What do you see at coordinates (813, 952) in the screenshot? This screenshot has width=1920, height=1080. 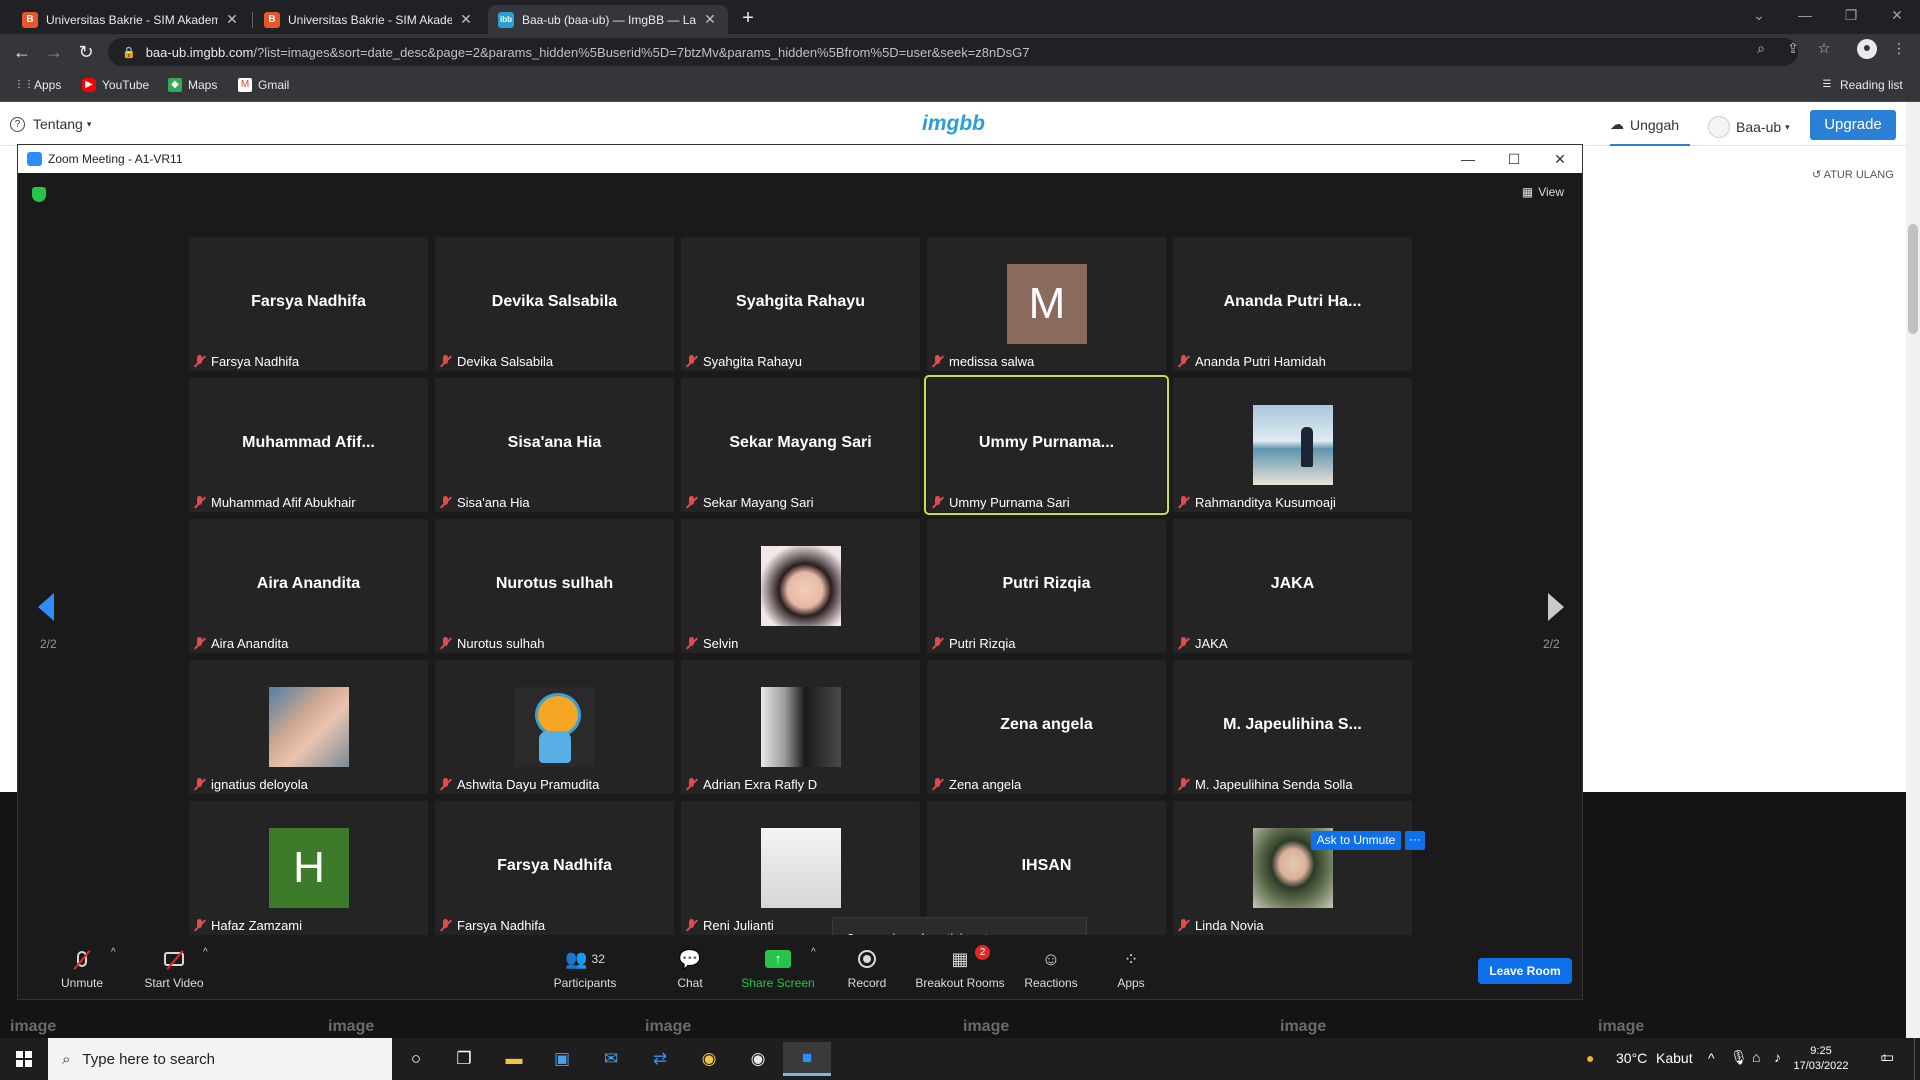 I see `share-options-caret-icon: ^` at bounding box center [813, 952].